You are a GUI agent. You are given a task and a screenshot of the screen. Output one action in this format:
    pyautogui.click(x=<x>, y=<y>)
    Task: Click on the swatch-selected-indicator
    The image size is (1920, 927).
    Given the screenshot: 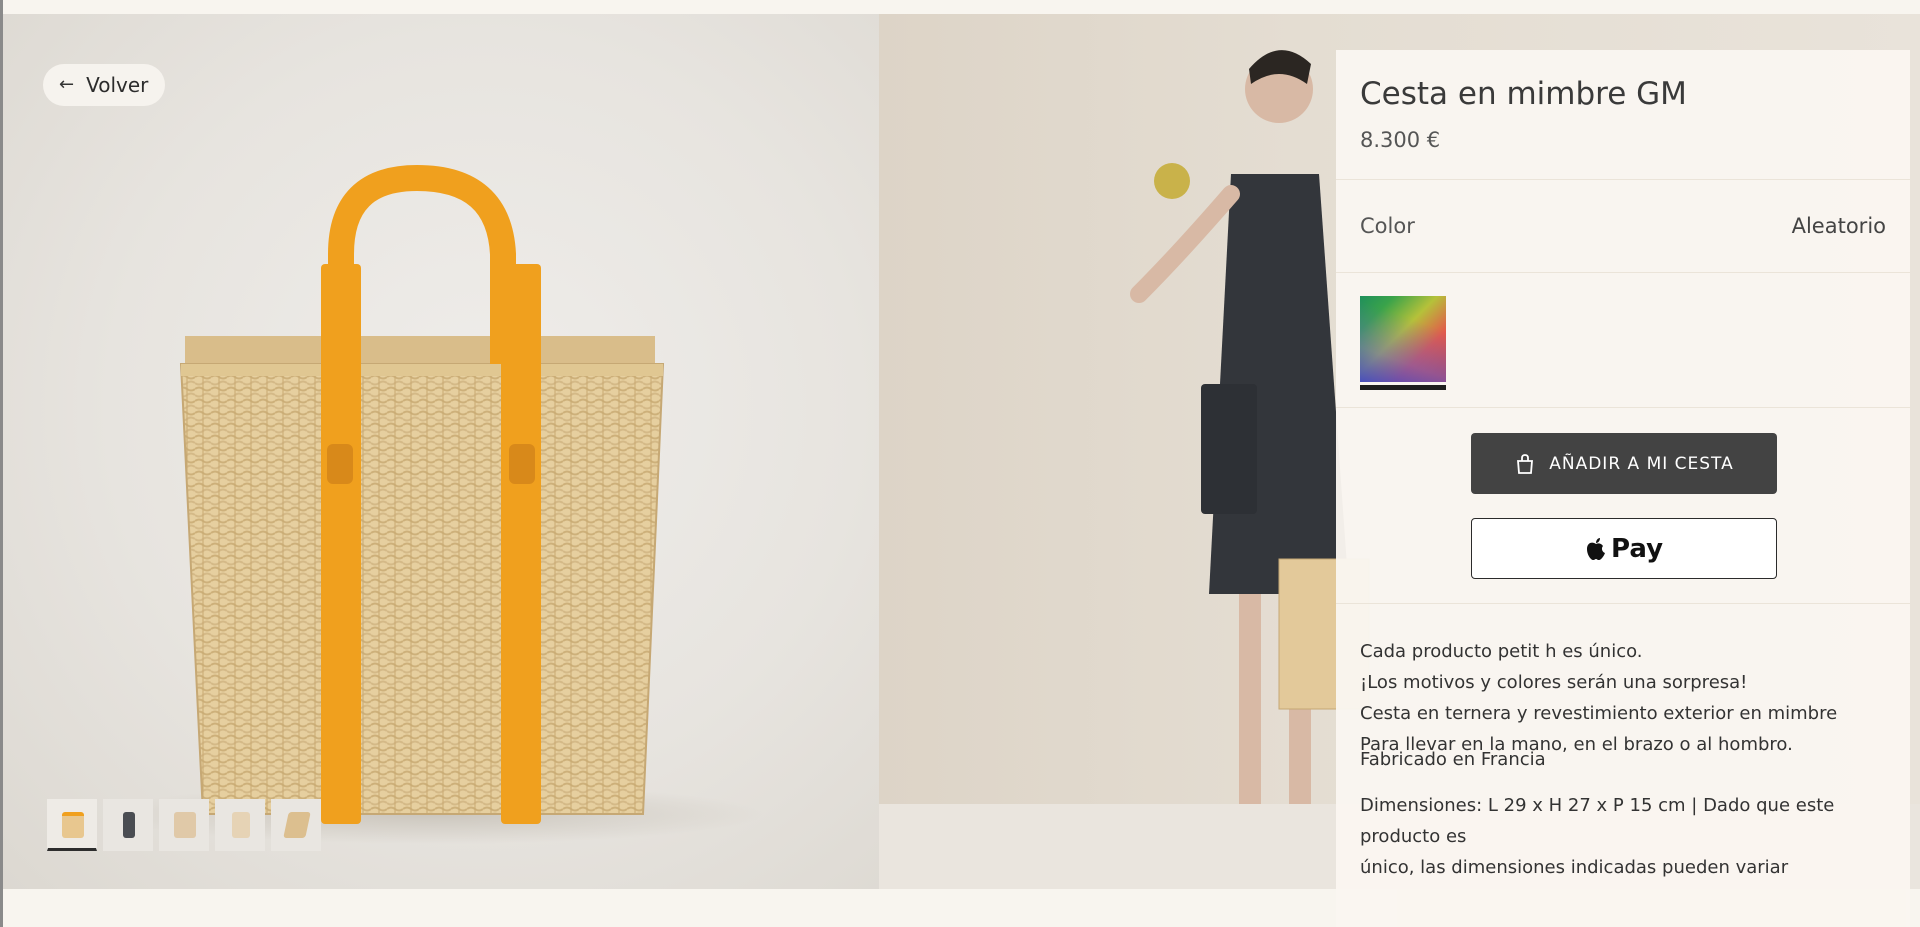 What is the action you would take?
    pyautogui.click(x=1403, y=387)
    